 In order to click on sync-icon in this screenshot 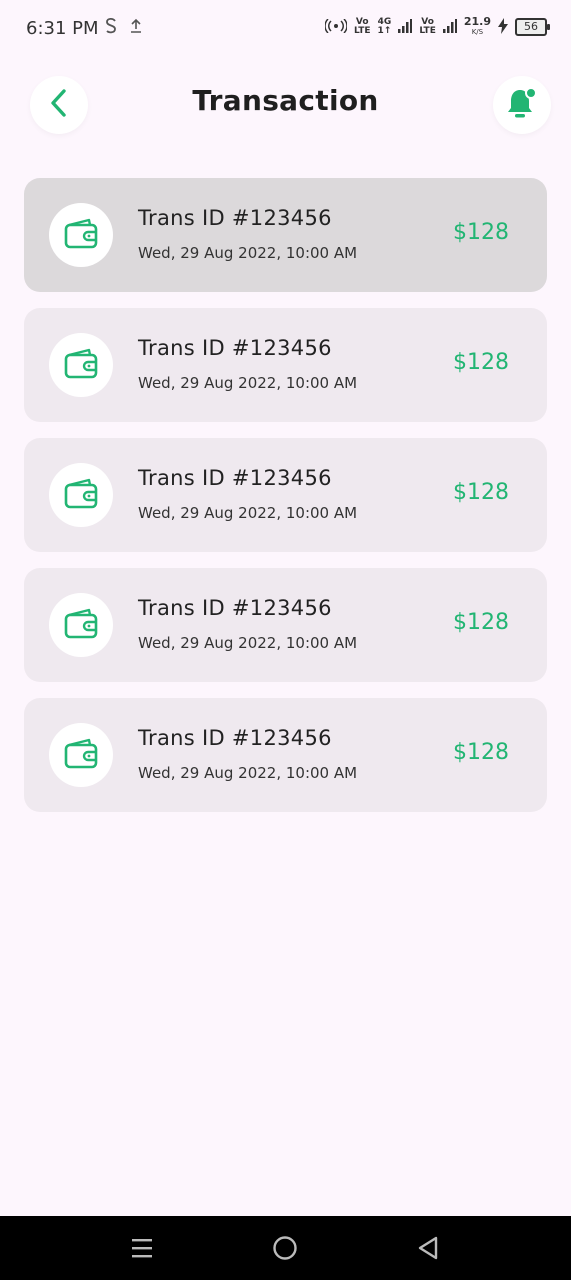, I will do `click(111, 28)`.